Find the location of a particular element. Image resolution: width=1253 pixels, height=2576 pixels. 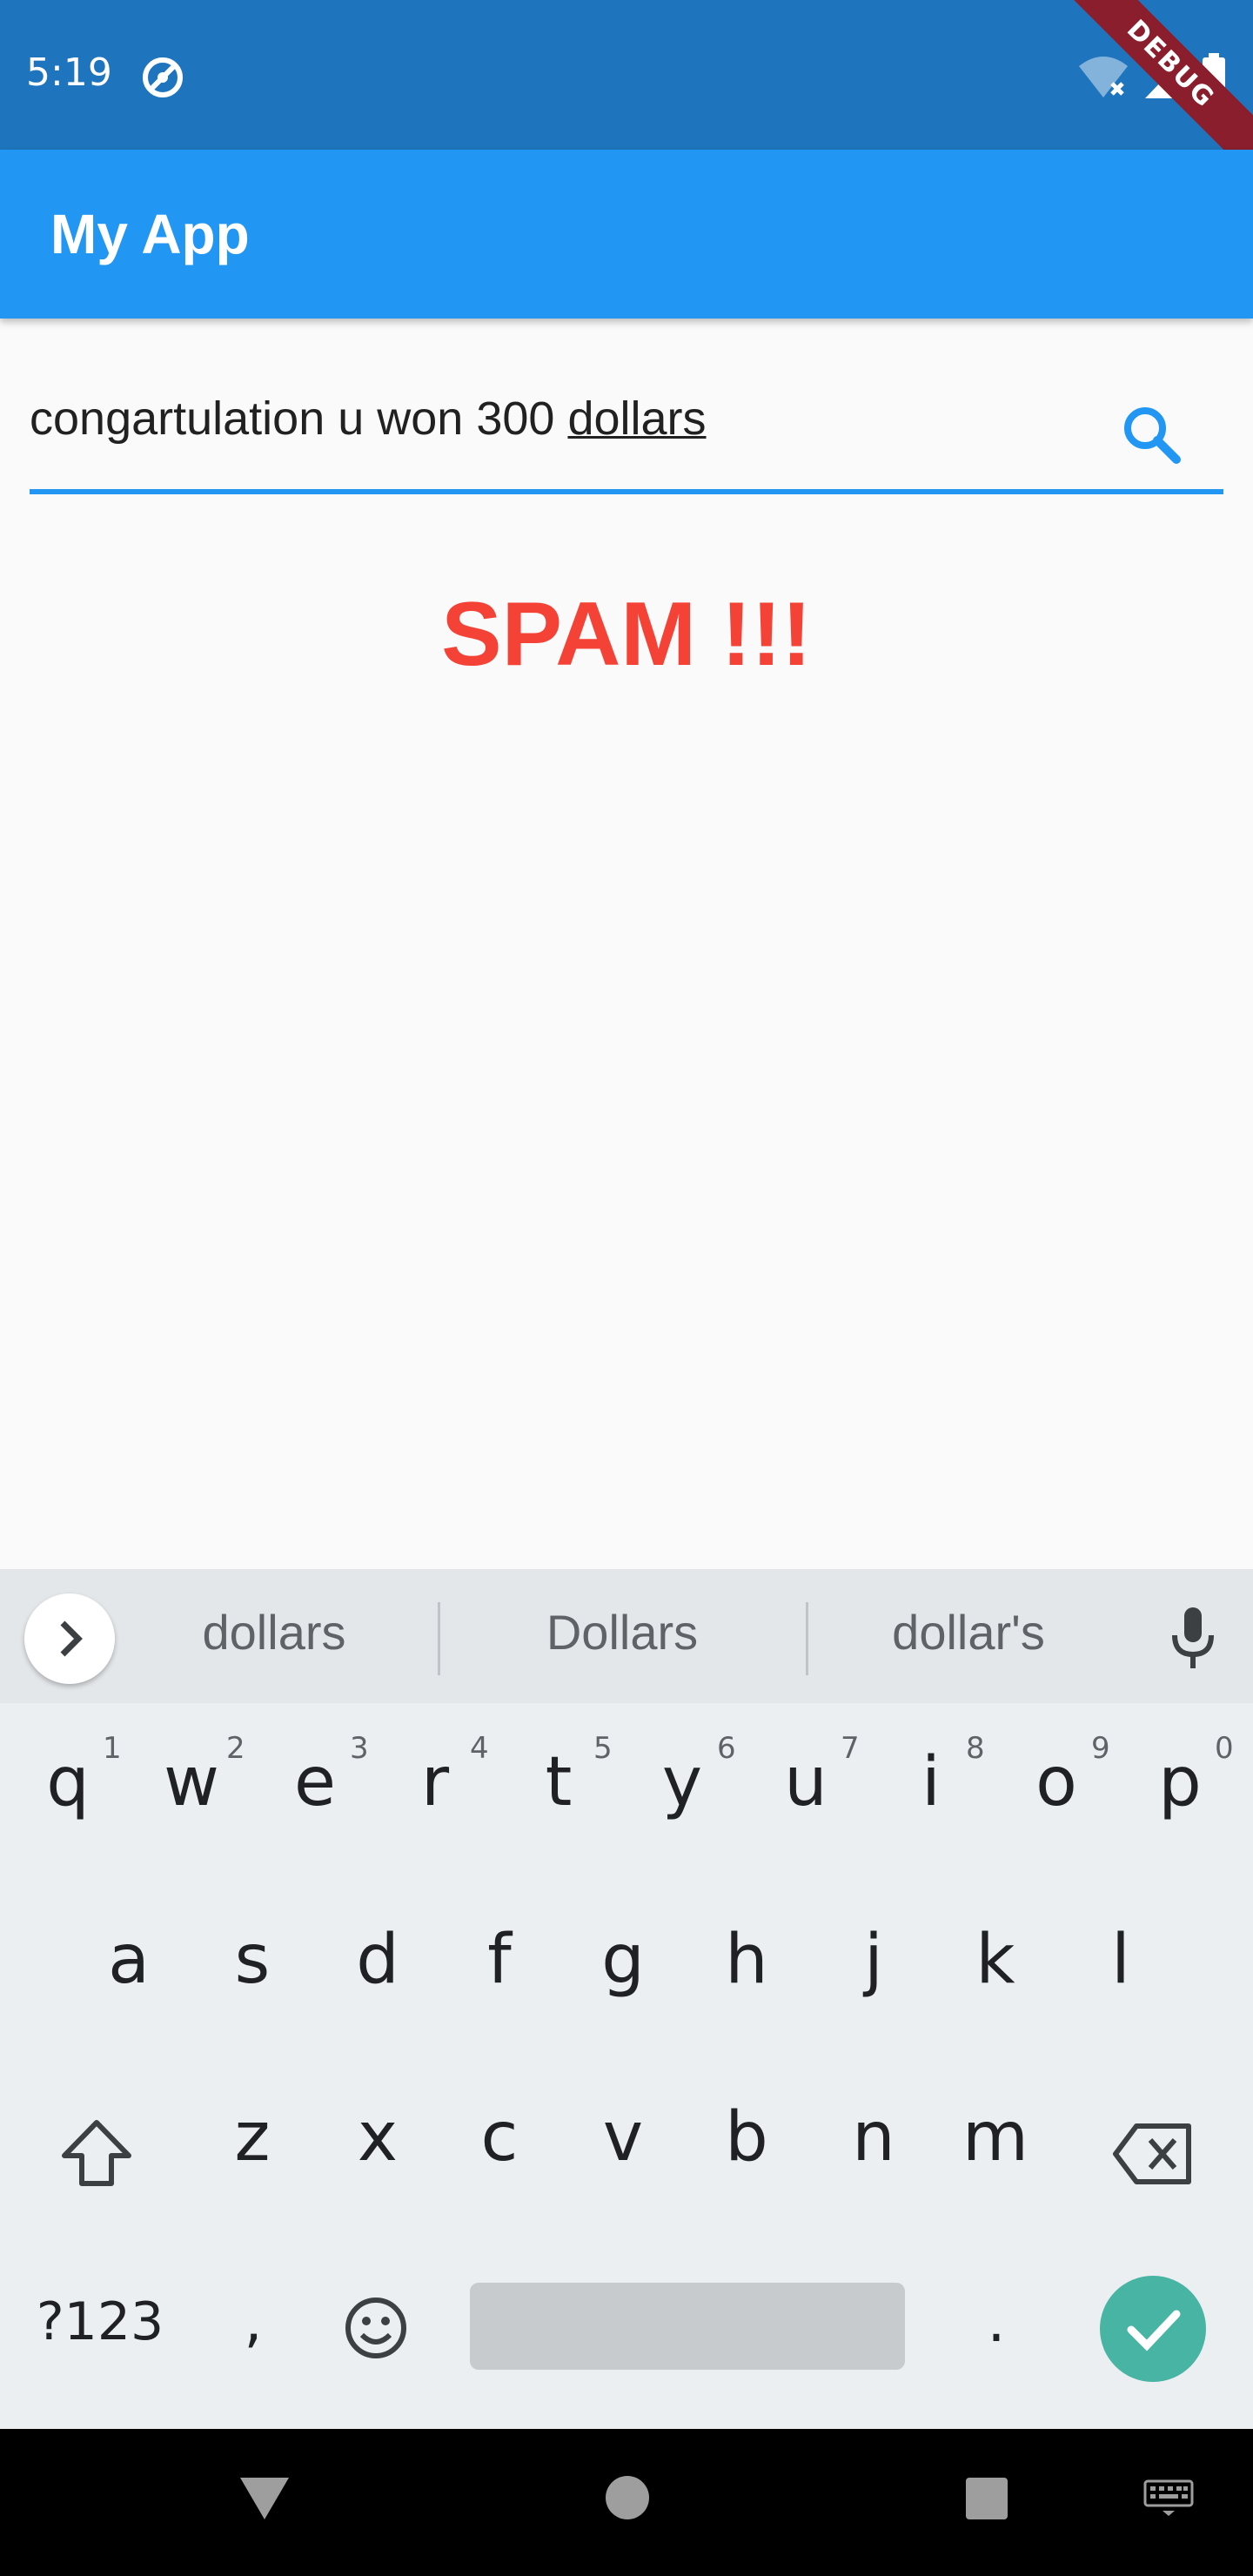

suggestion-1: dollars is located at coordinates (274, 1632).